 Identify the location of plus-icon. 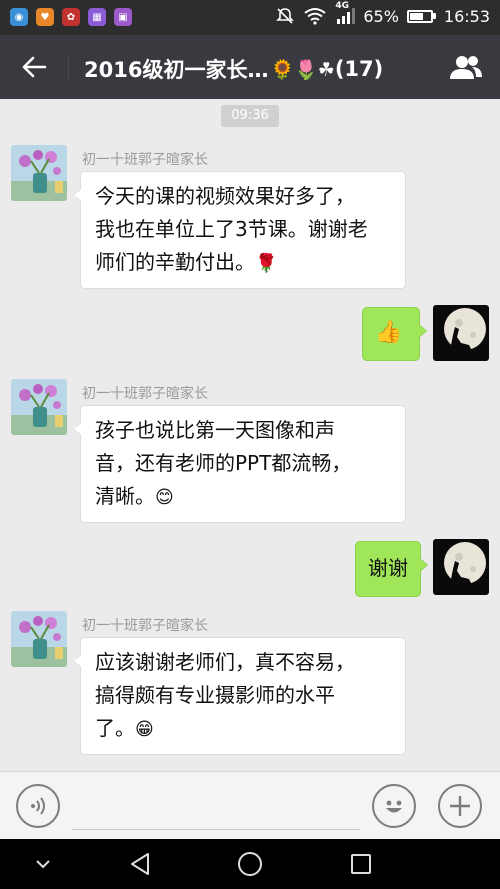
(460, 806).